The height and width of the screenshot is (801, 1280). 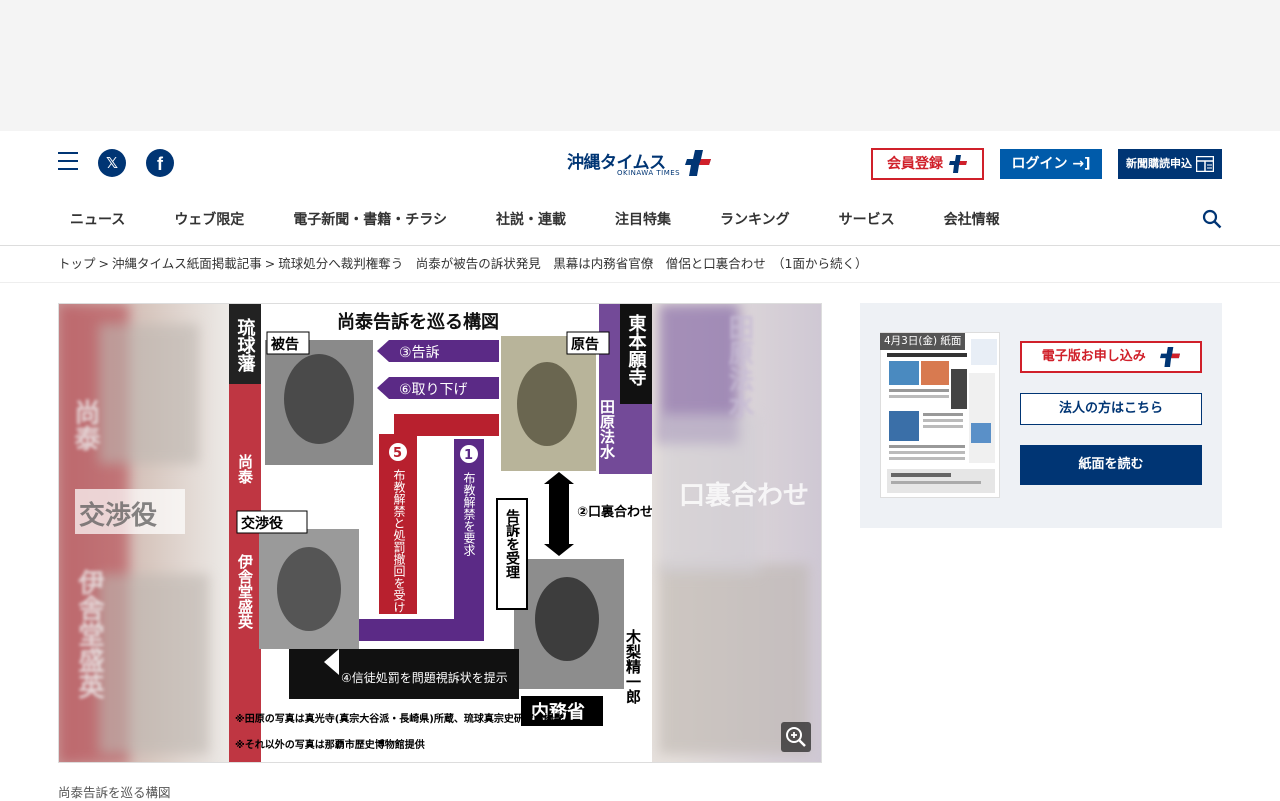 I want to click on paper-date-badge: 4月3日(金) 紙面, so click(x=923, y=341).